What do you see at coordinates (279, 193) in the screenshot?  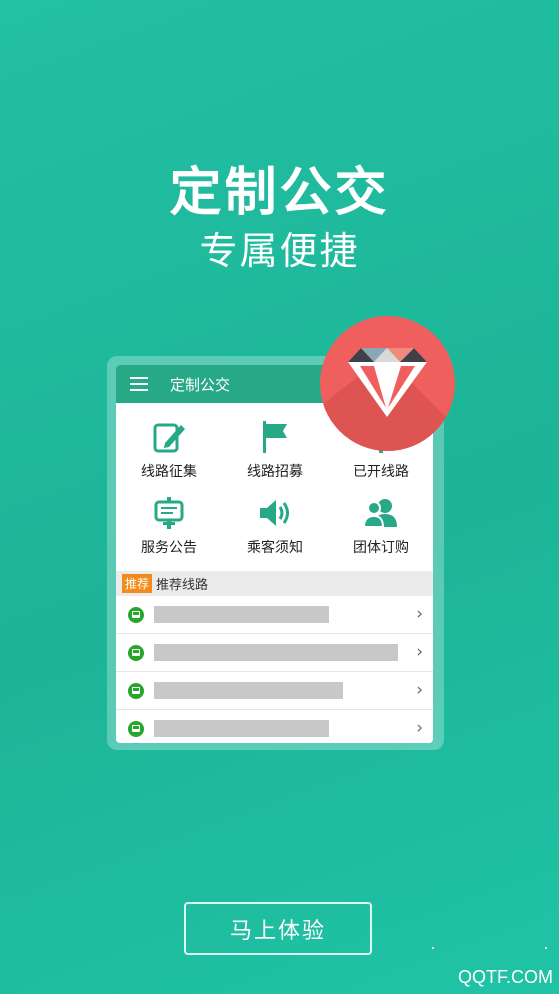 I see `headline-title: 定制公交` at bounding box center [279, 193].